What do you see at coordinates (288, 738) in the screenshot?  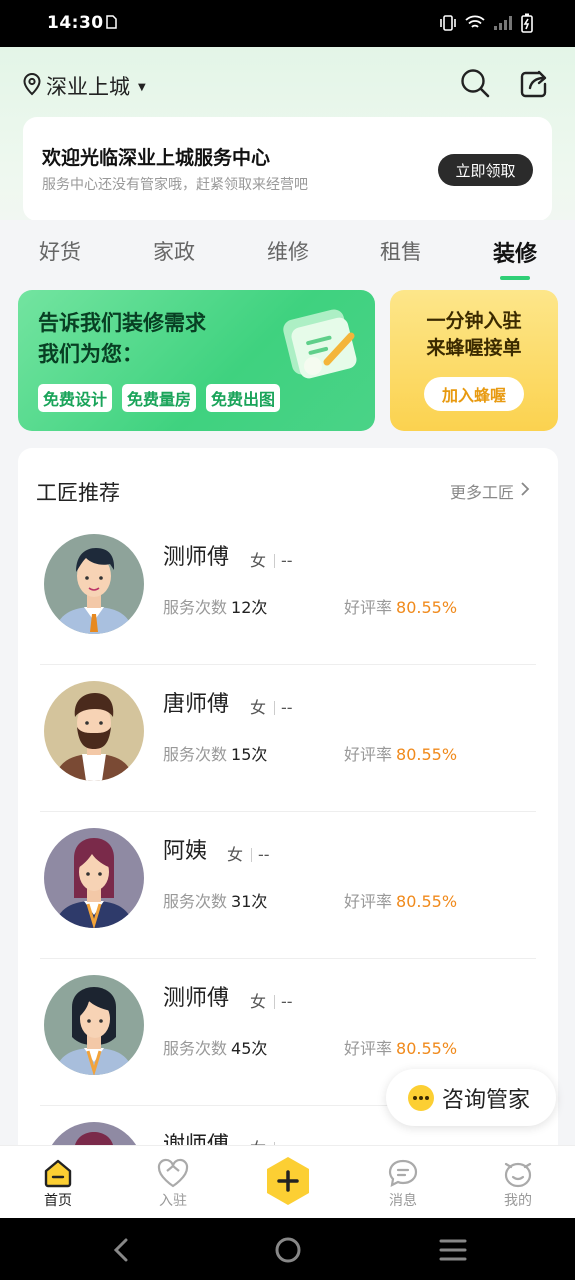 I see `craftsman-row: 唐师傅 女 -- 服务次数 15次 好评率 80.55%` at bounding box center [288, 738].